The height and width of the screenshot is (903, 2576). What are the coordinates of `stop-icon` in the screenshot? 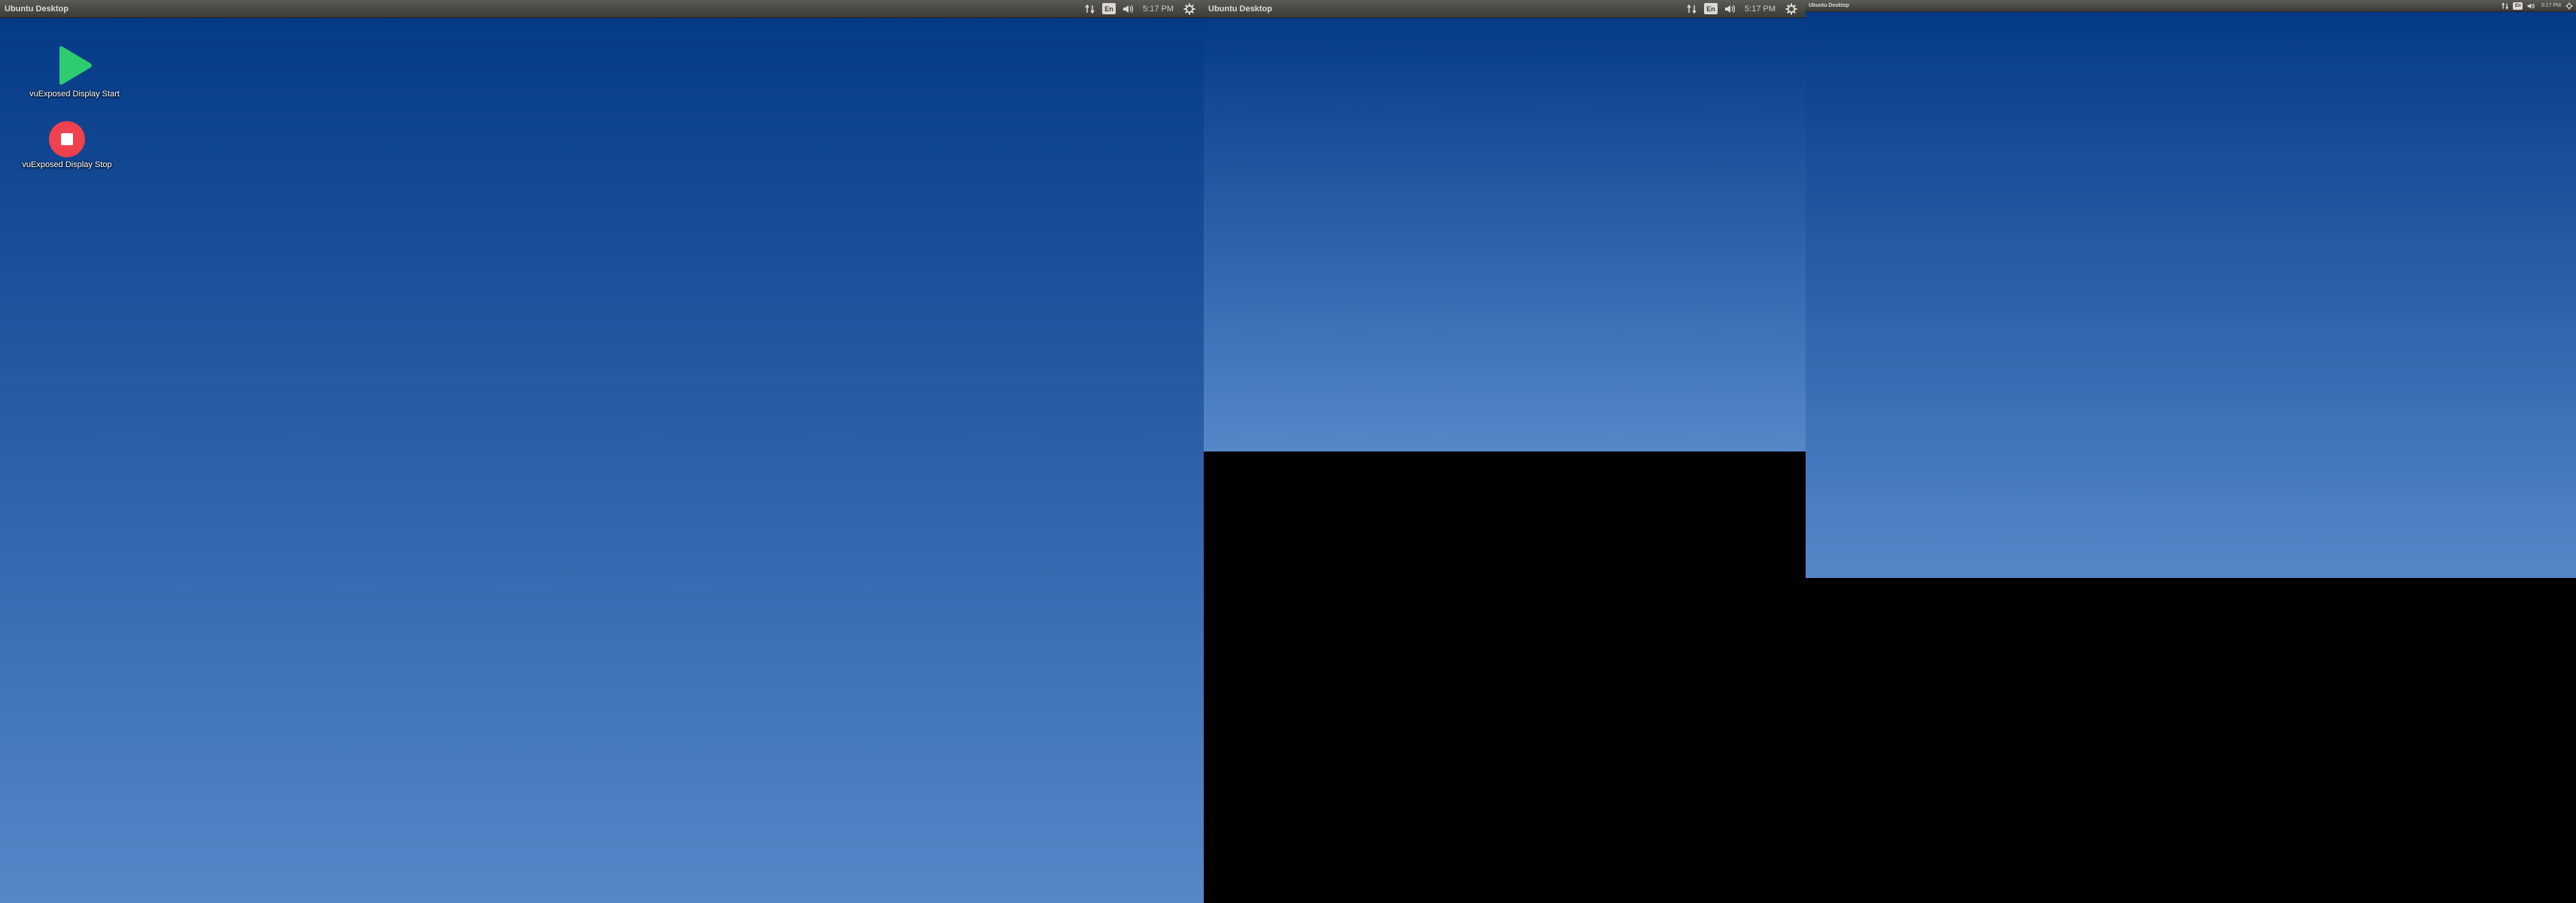 It's located at (67, 139).